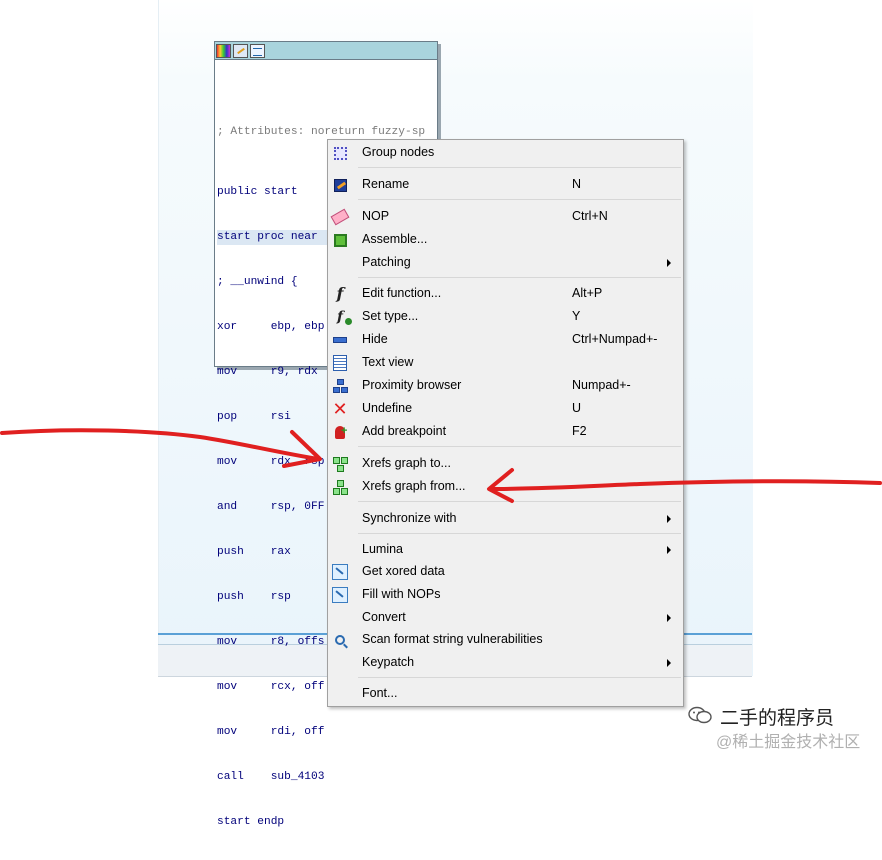 This screenshot has height=860, width=882. Describe the element at coordinates (777, 718) in the screenshot. I see `watermark-author: 二手的程序员` at that location.